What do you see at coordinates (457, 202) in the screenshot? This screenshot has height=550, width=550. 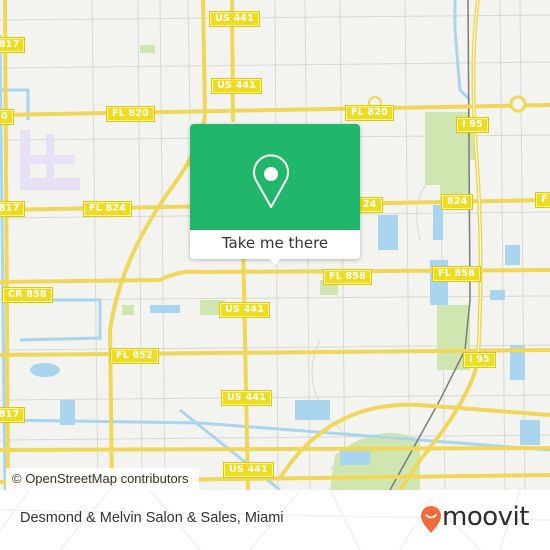 I see `road-shield: 824` at bounding box center [457, 202].